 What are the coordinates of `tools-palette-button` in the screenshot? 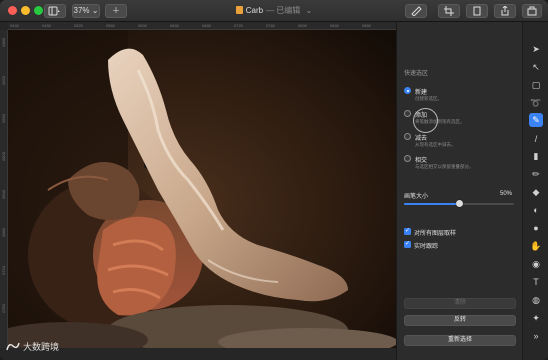 It's located at (532, 11).